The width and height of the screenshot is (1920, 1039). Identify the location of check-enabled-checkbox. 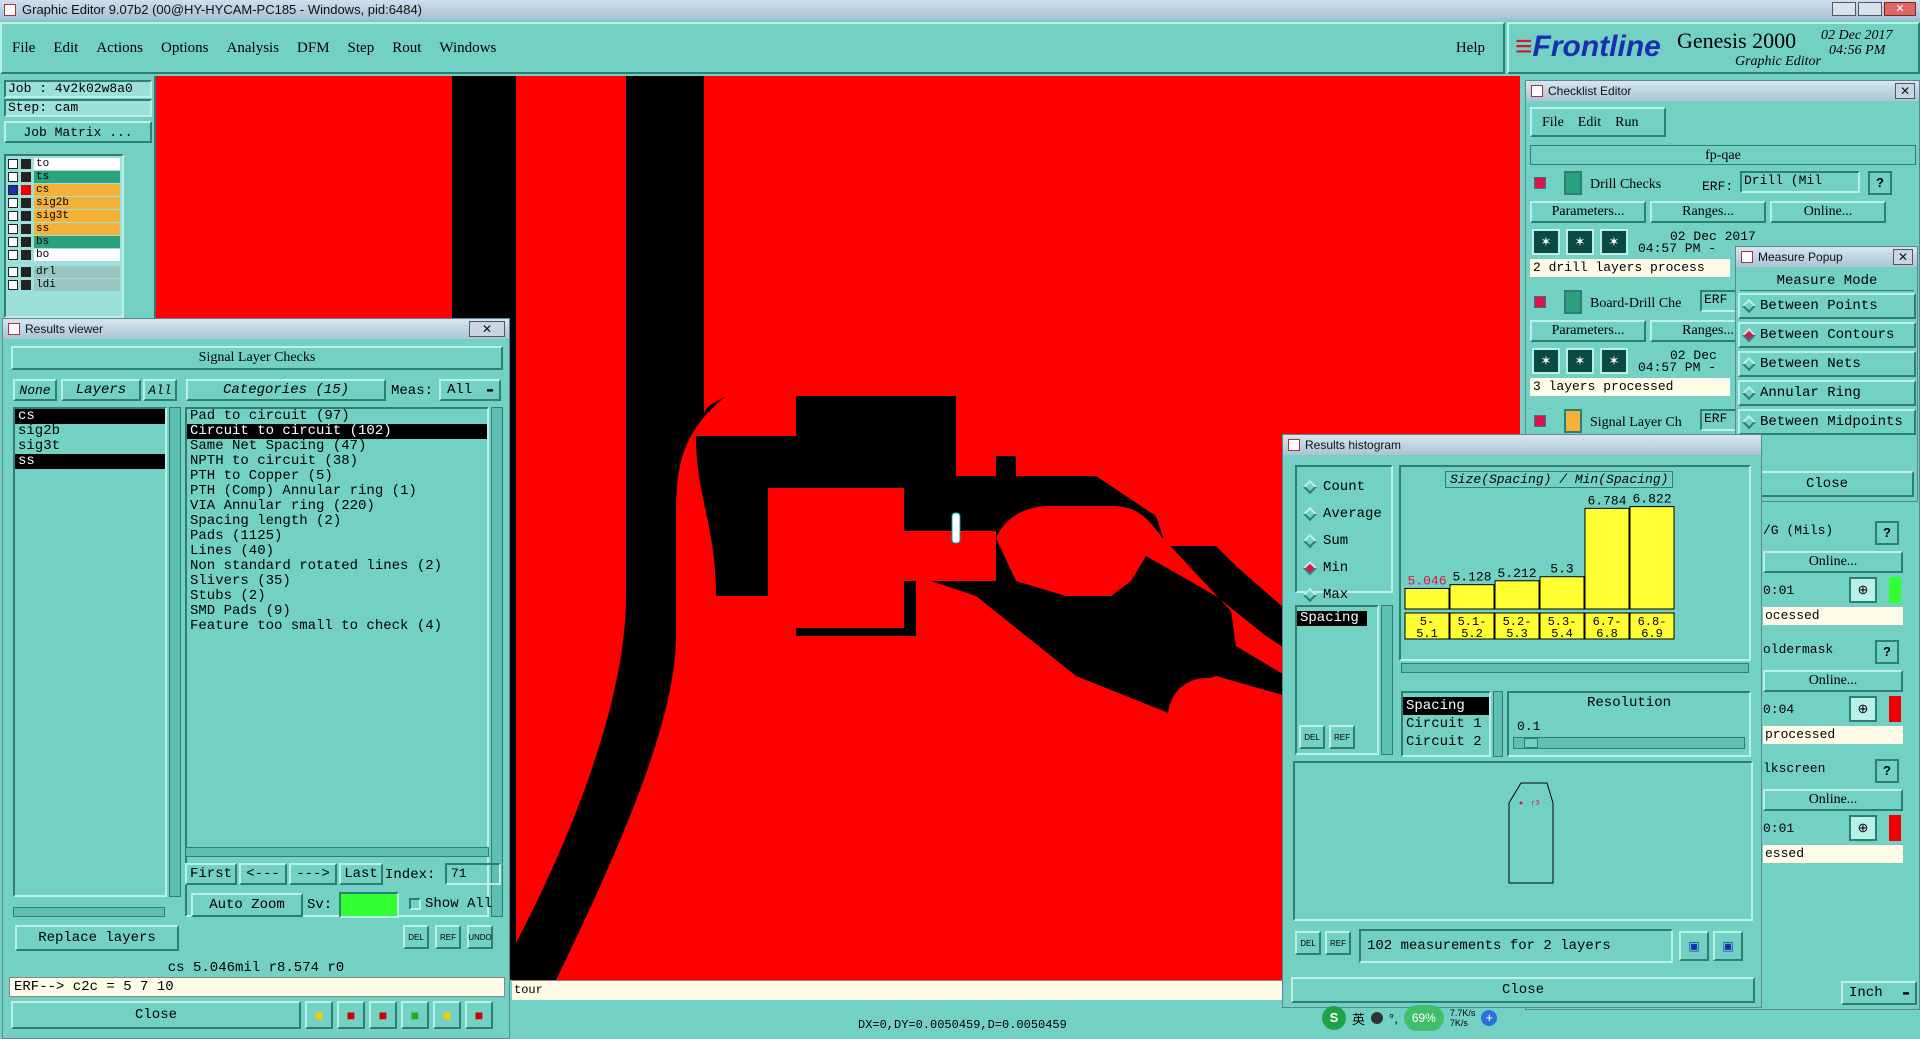
(1540, 302).